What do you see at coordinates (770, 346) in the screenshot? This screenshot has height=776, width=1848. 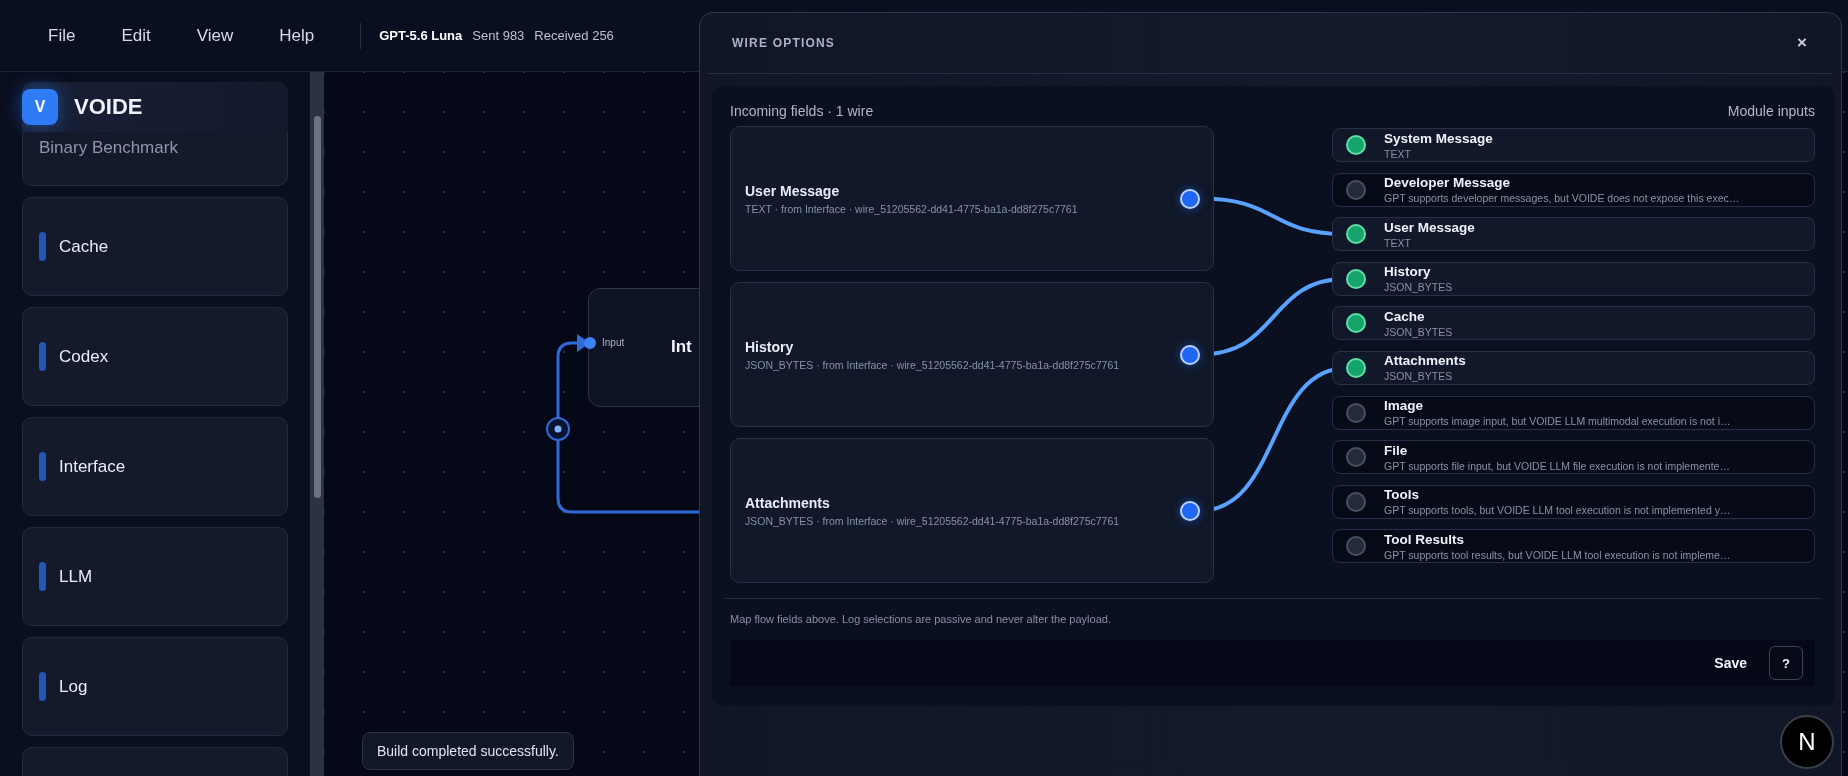 I see `field-name: History` at bounding box center [770, 346].